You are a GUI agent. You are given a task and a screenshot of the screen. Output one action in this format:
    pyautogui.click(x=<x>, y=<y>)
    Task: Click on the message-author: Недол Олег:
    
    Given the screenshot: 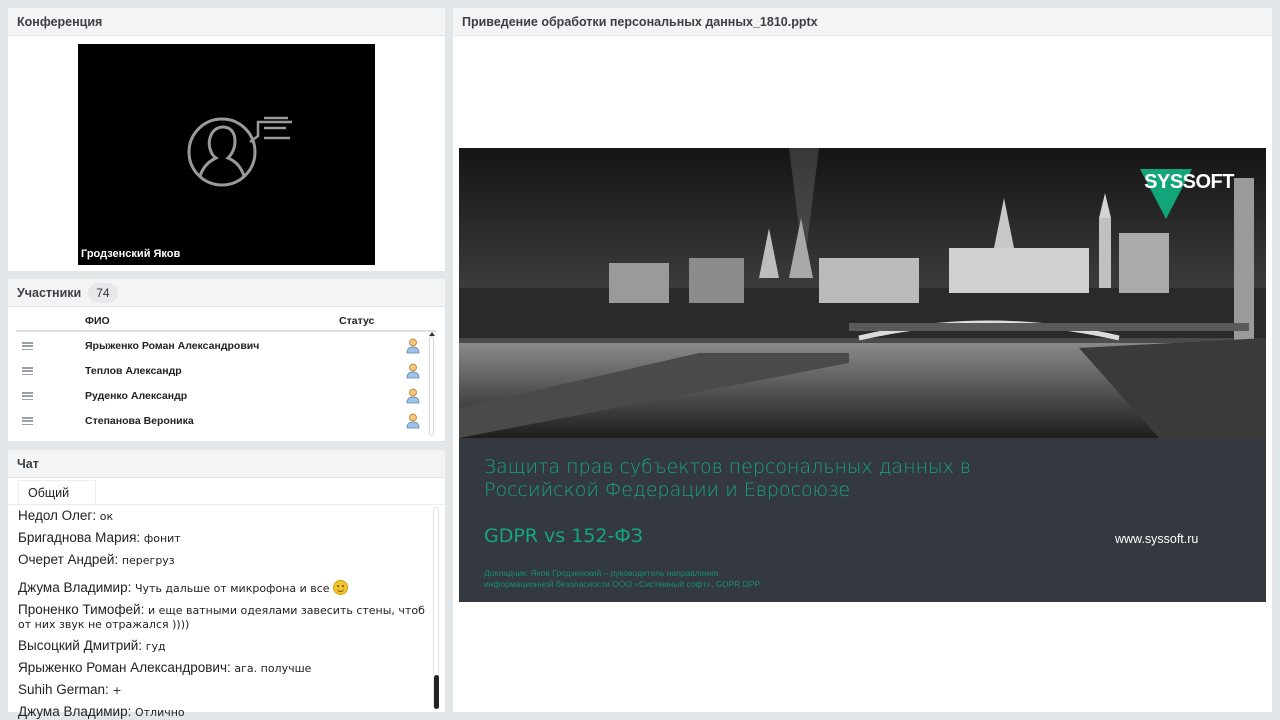 What is the action you would take?
    pyautogui.click(x=57, y=515)
    